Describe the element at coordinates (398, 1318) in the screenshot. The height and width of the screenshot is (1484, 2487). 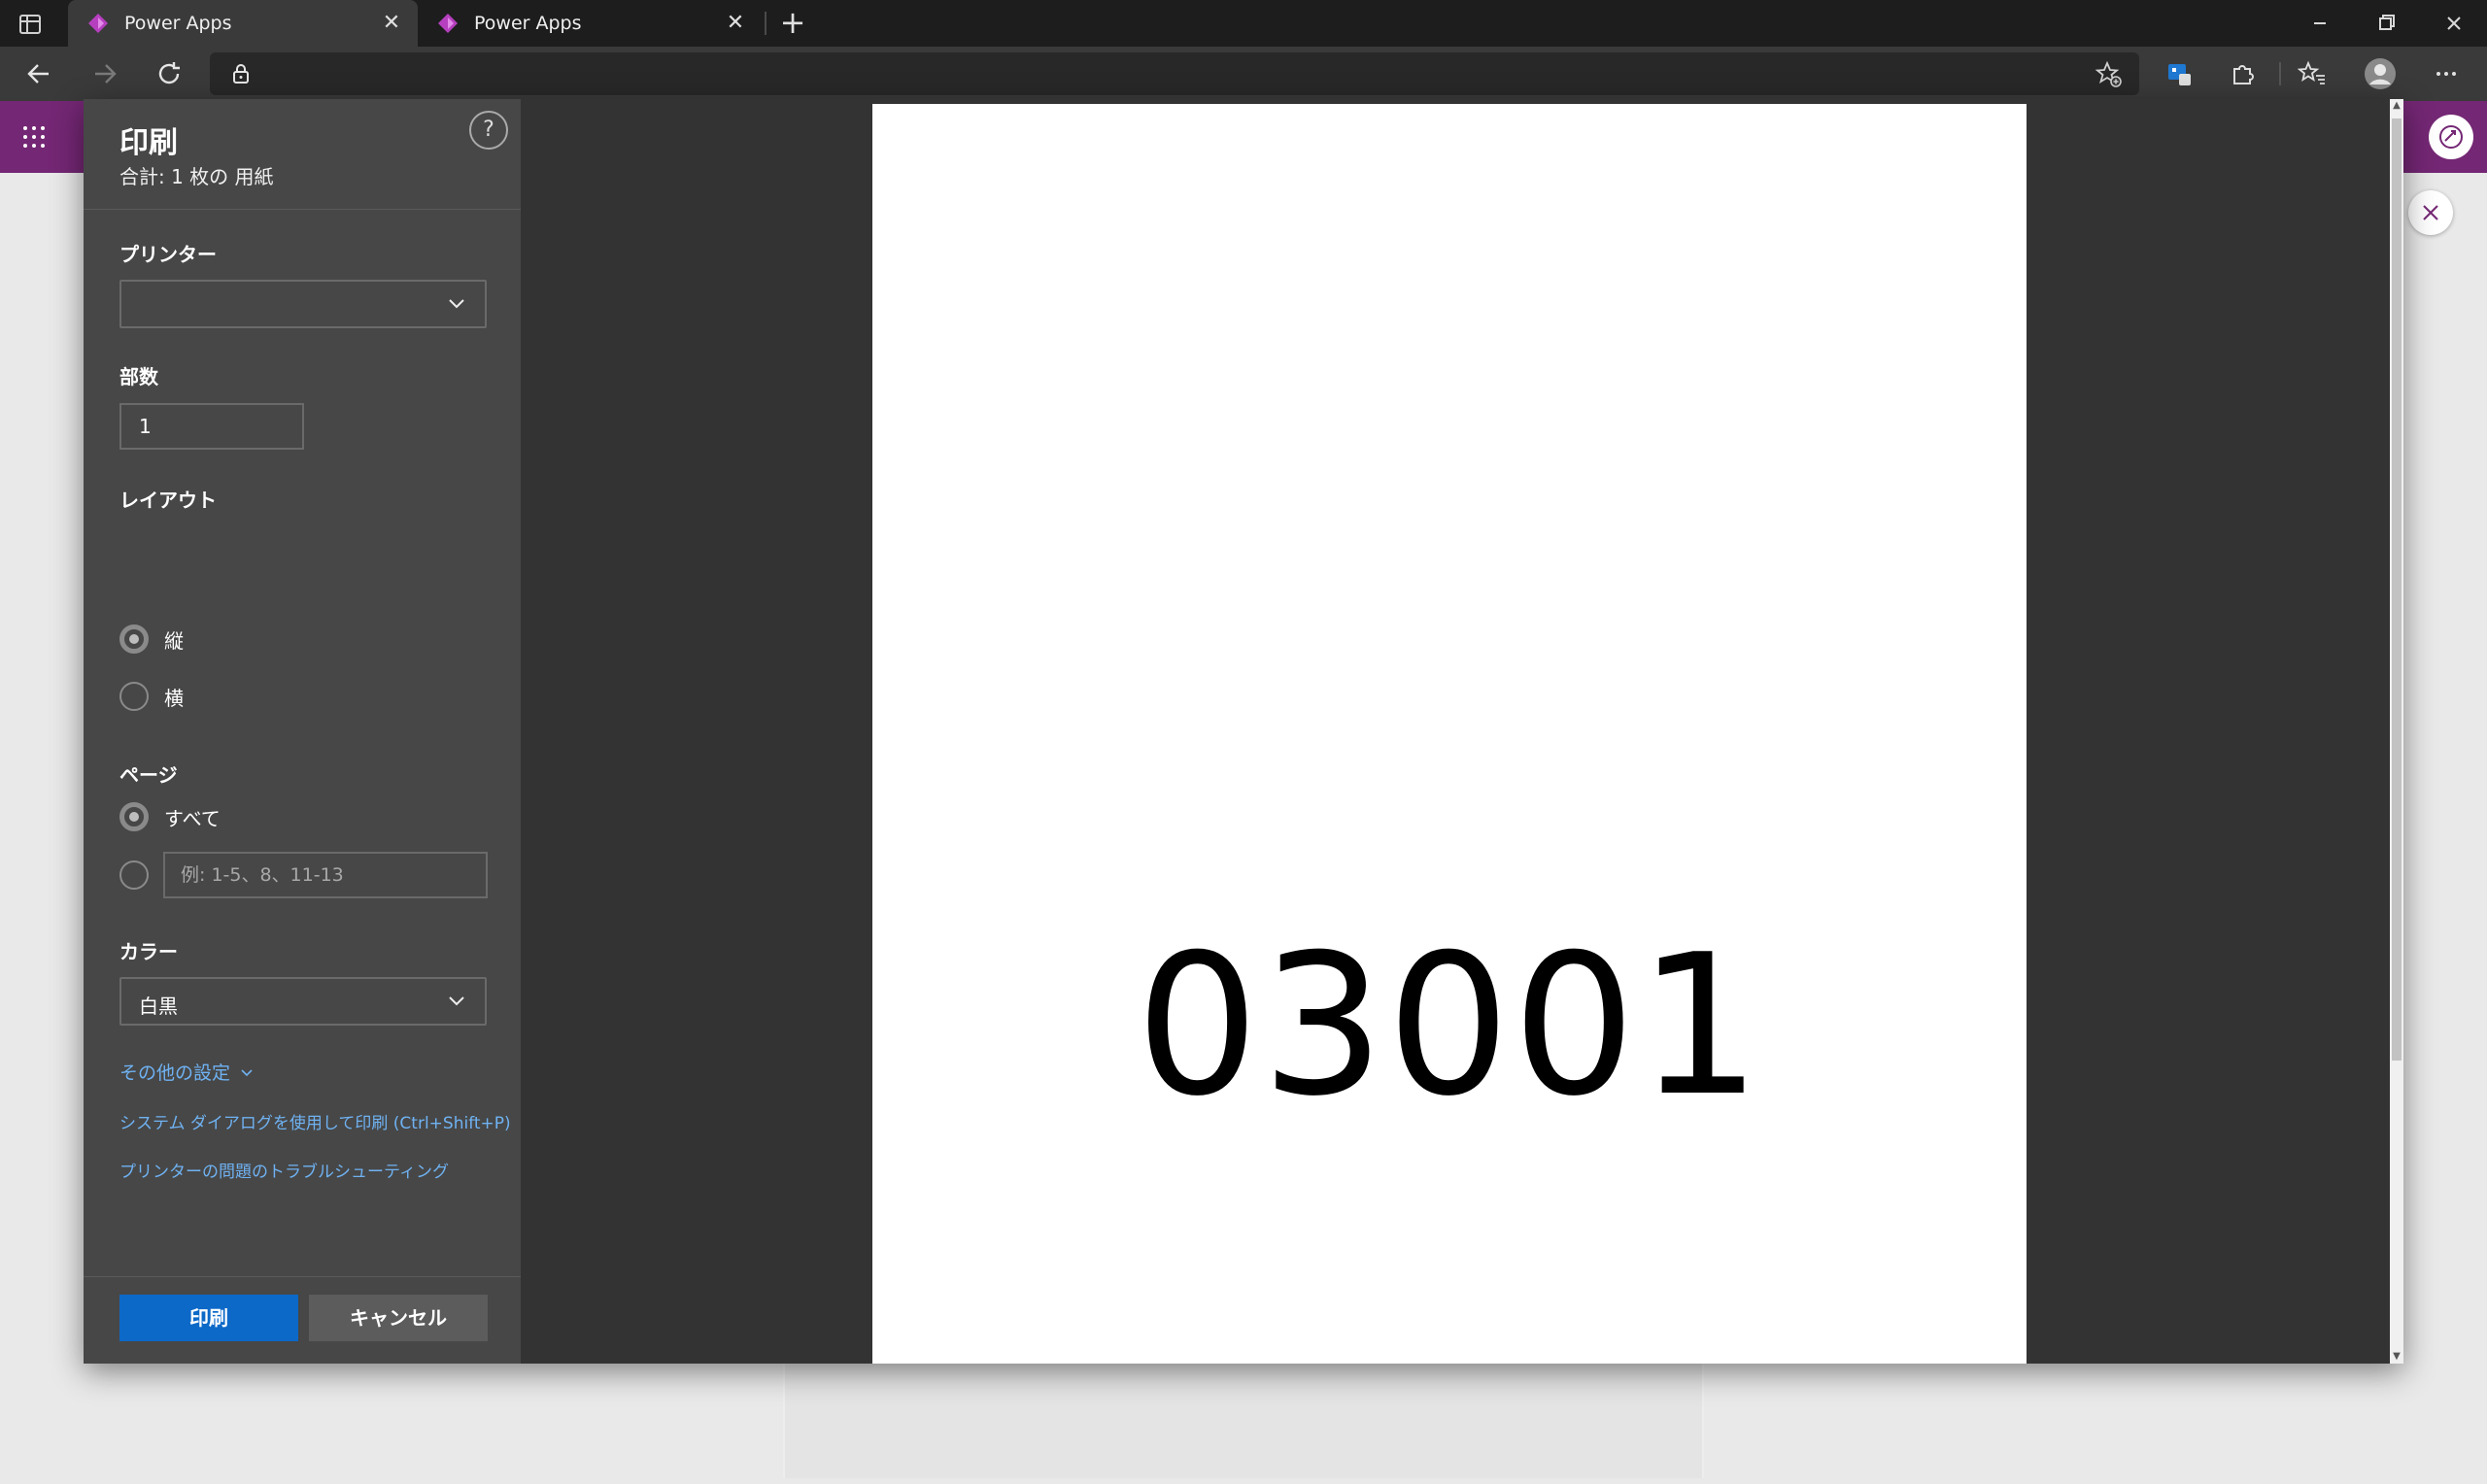
I see `cancel-button: キャンセル` at that location.